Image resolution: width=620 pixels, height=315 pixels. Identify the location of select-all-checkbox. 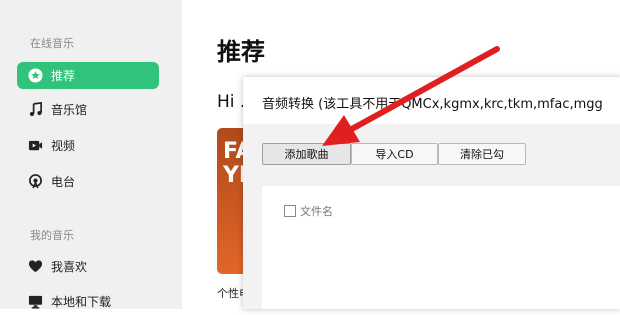
(290, 211).